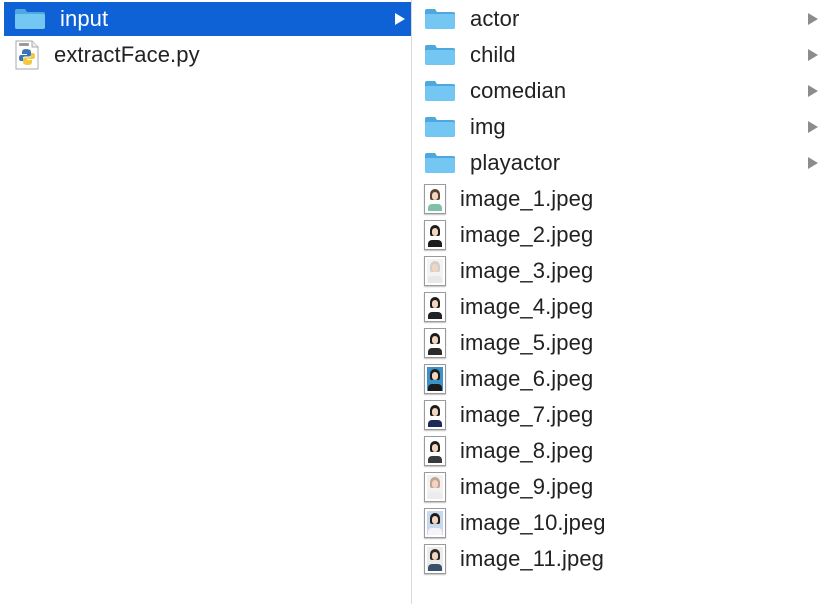 The width and height of the screenshot is (824, 604). What do you see at coordinates (618, 199) in the screenshot?
I see `file-row: image_1.jpeg` at bounding box center [618, 199].